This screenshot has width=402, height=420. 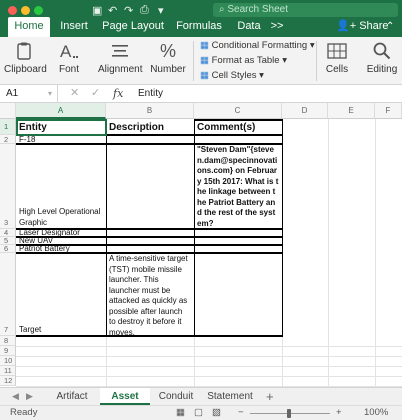 I want to click on sheet-tab-artifact: Artifact, so click(x=72, y=396).